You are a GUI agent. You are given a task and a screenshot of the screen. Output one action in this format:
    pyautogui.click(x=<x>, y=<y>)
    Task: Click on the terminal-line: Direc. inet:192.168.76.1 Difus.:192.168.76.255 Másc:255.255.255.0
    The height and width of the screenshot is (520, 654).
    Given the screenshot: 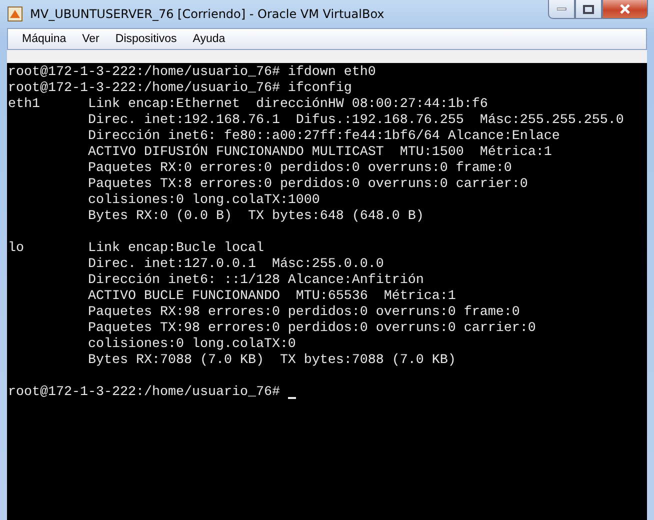 What is the action you would take?
    pyautogui.click(x=355, y=121)
    